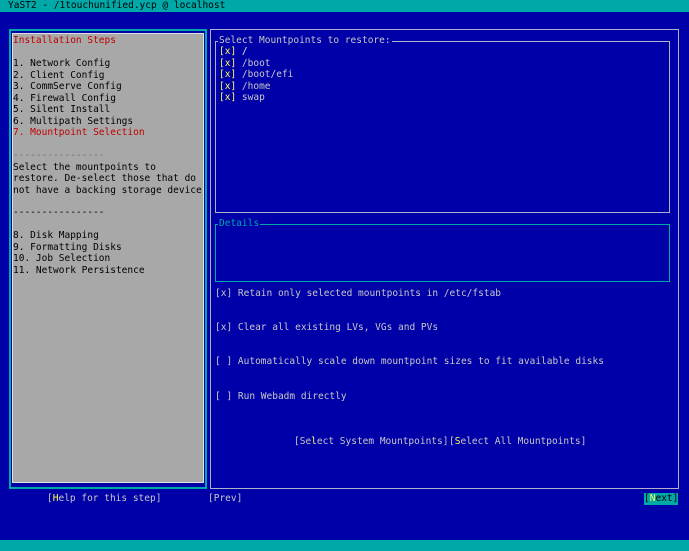  What do you see at coordinates (371, 442) in the screenshot?
I see `select-system-mountpoints-button: [Select System Mountpoints]` at bounding box center [371, 442].